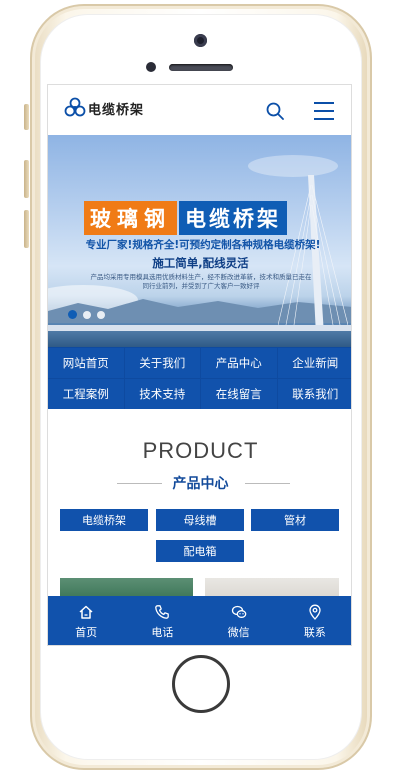  Describe the element at coordinates (314, 363) in the screenshot. I see `nav-item-news: 企业新闻` at that location.